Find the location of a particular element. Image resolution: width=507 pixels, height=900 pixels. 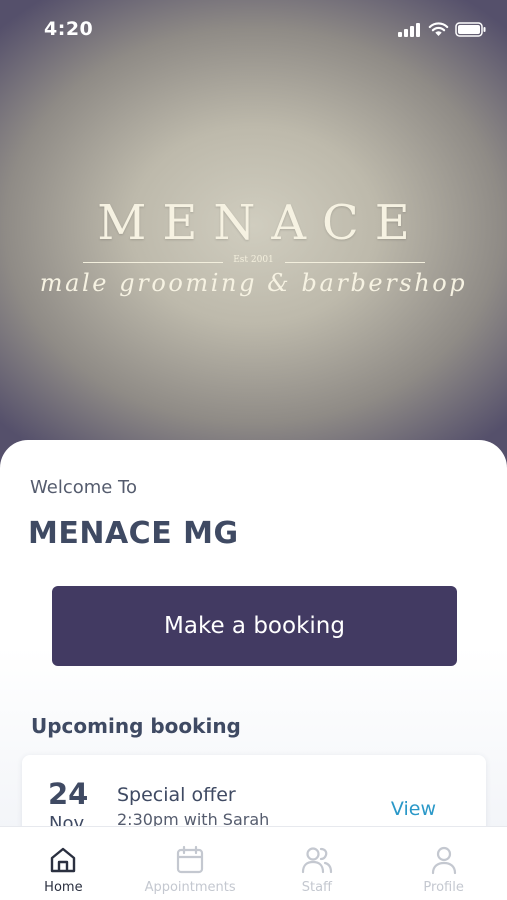

profile-icon is located at coordinates (444, 860).